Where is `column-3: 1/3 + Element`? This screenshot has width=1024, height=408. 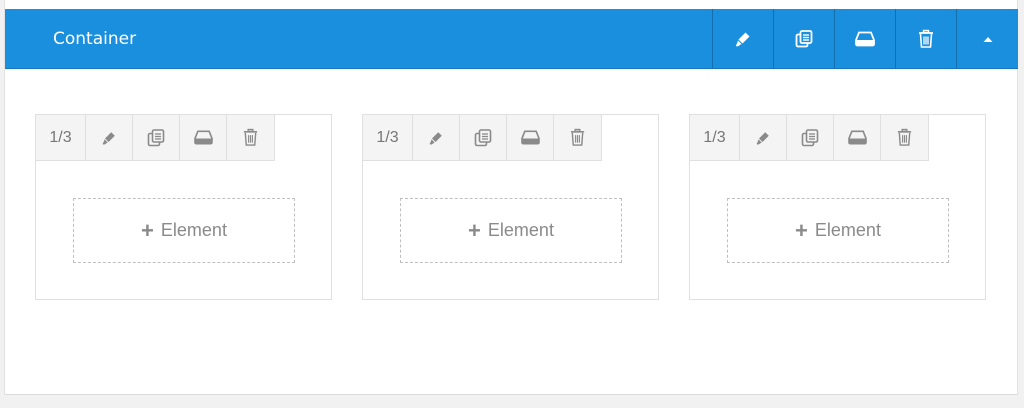
column-3: 1/3 + Element is located at coordinates (837, 207).